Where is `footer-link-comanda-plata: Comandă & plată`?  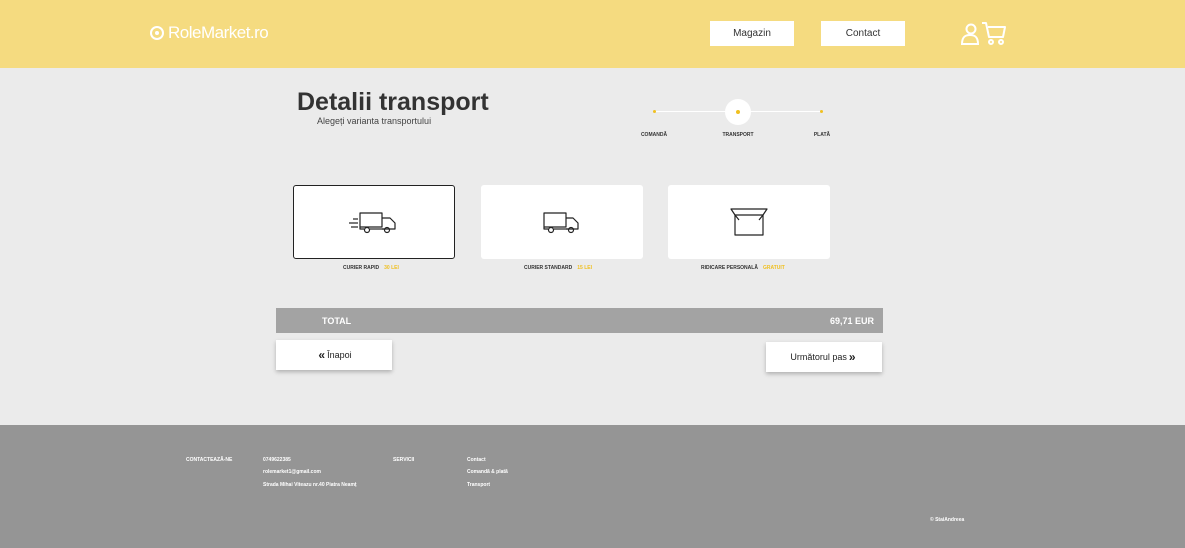 footer-link-comanda-plata: Comandă & plată is located at coordinates (487, 472).